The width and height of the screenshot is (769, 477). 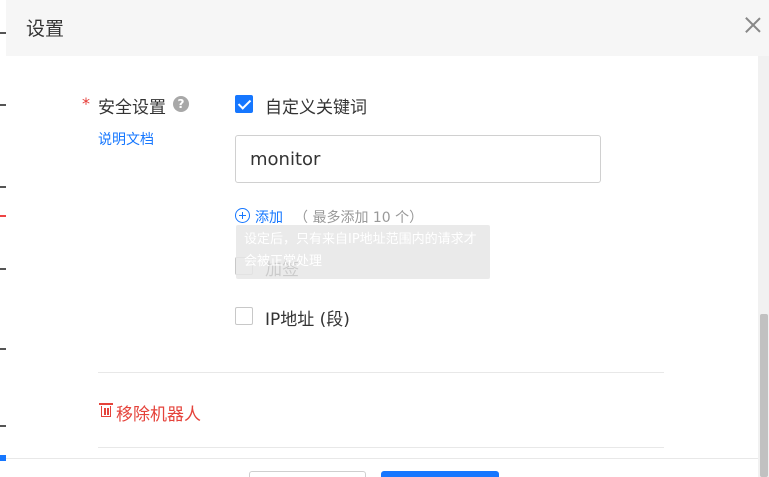 What do you see at coordinates (132, 108) in the screenshot?
I see `security-settings-label: 安全设置` at bounding box center [132, 108].